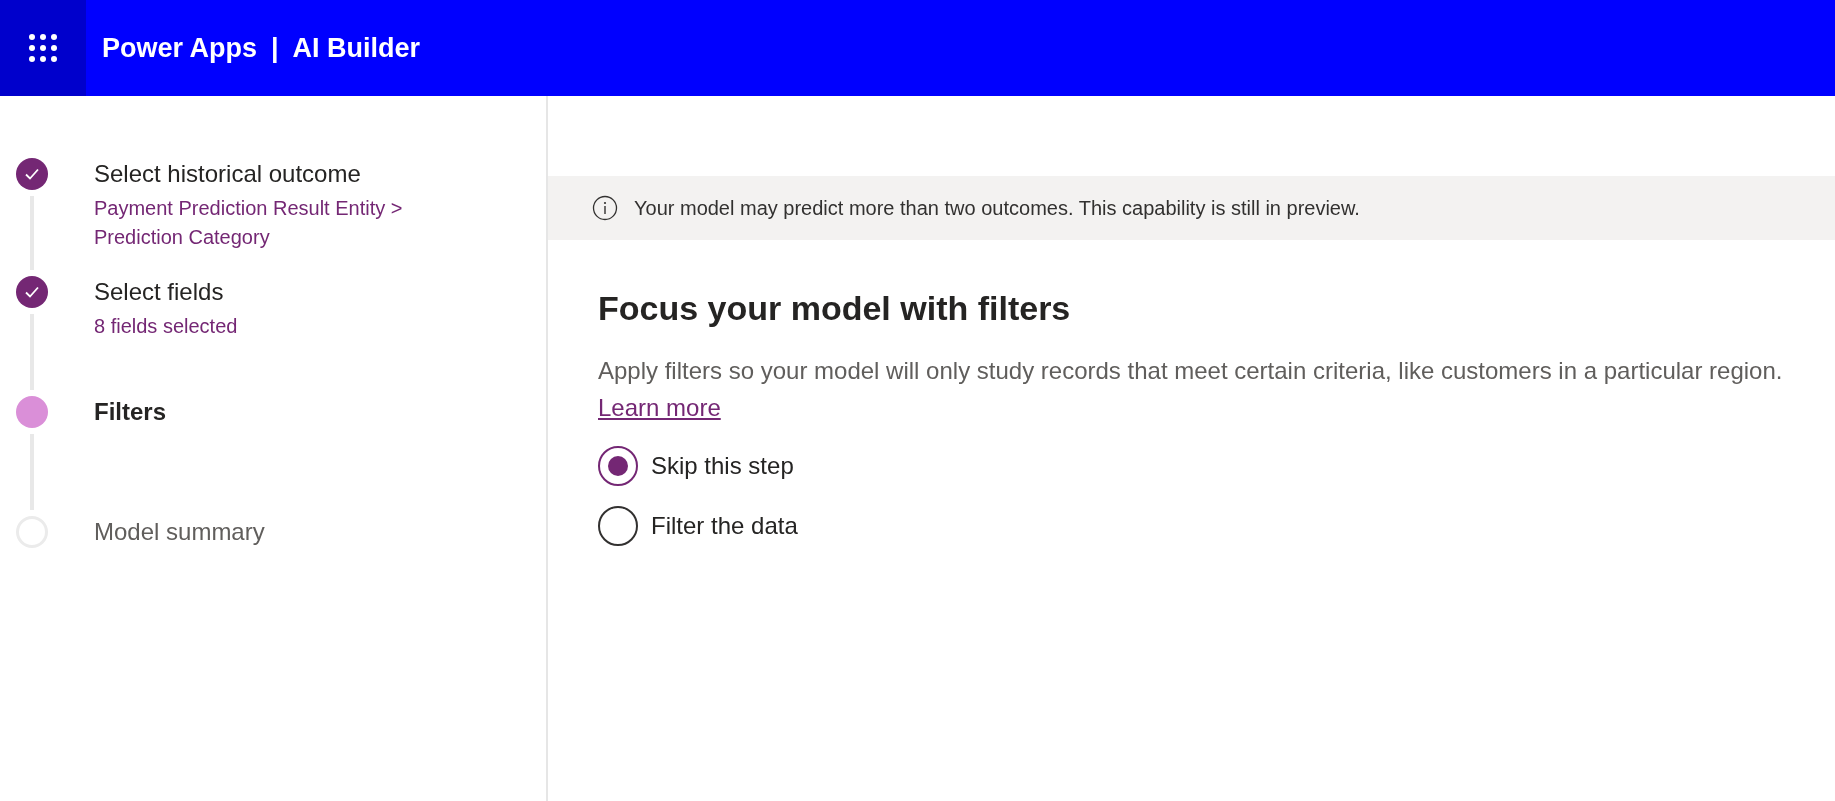  I want to click on section-description: Apply filters so your model will only study records that meet certain criteria, like customers in a particular region. Learn more, so click(1191, 389).